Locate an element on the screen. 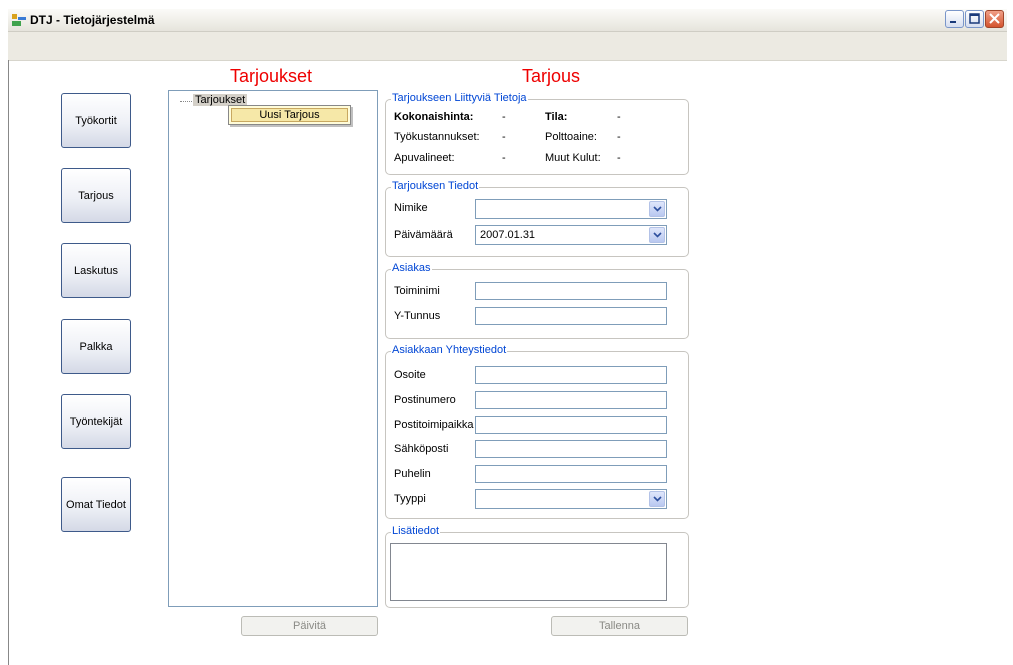 The height and width of the screenshot is (665, 1013). app-icon is located at coordinates (19, 20).